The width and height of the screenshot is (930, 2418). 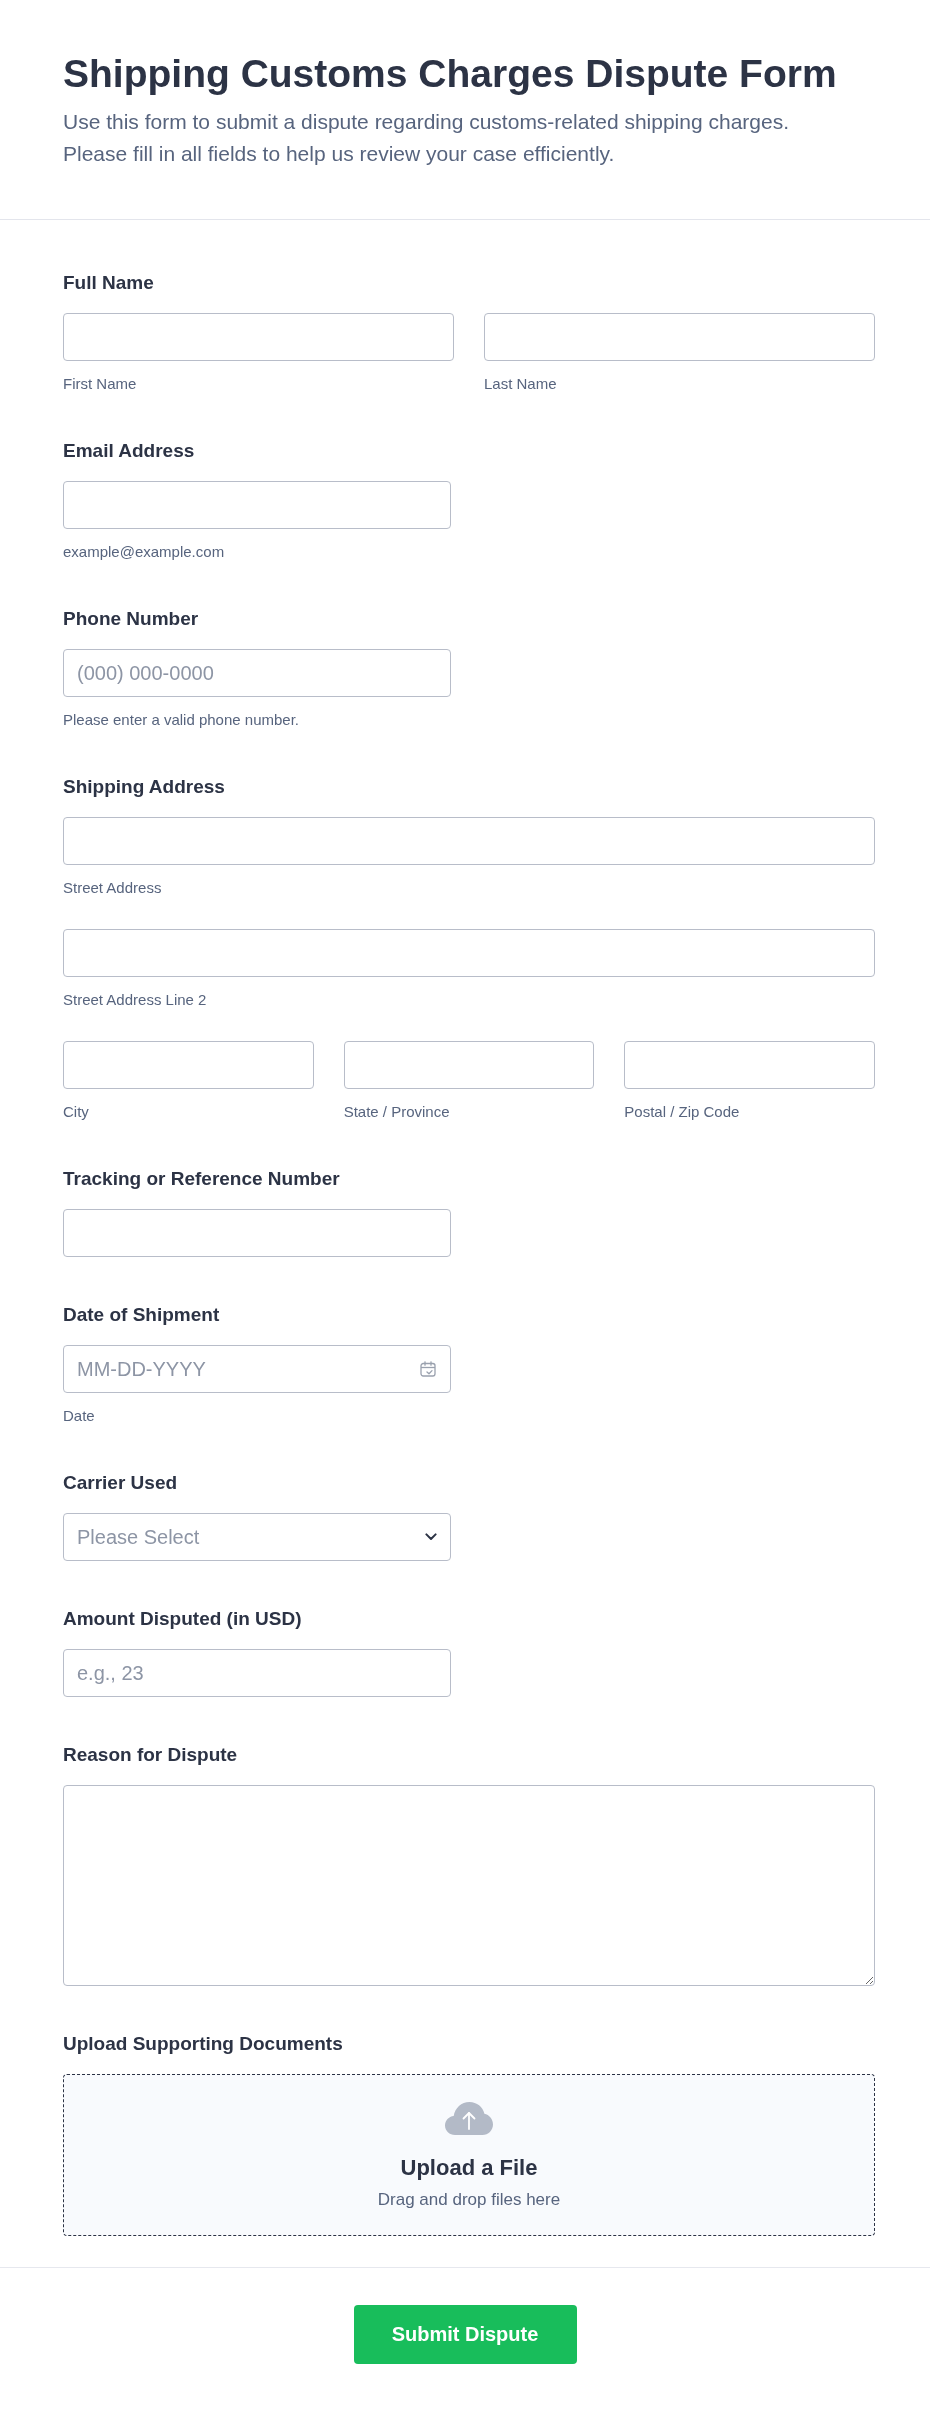 I want to click on field-label: Full Name, so click(x=108, y=283).